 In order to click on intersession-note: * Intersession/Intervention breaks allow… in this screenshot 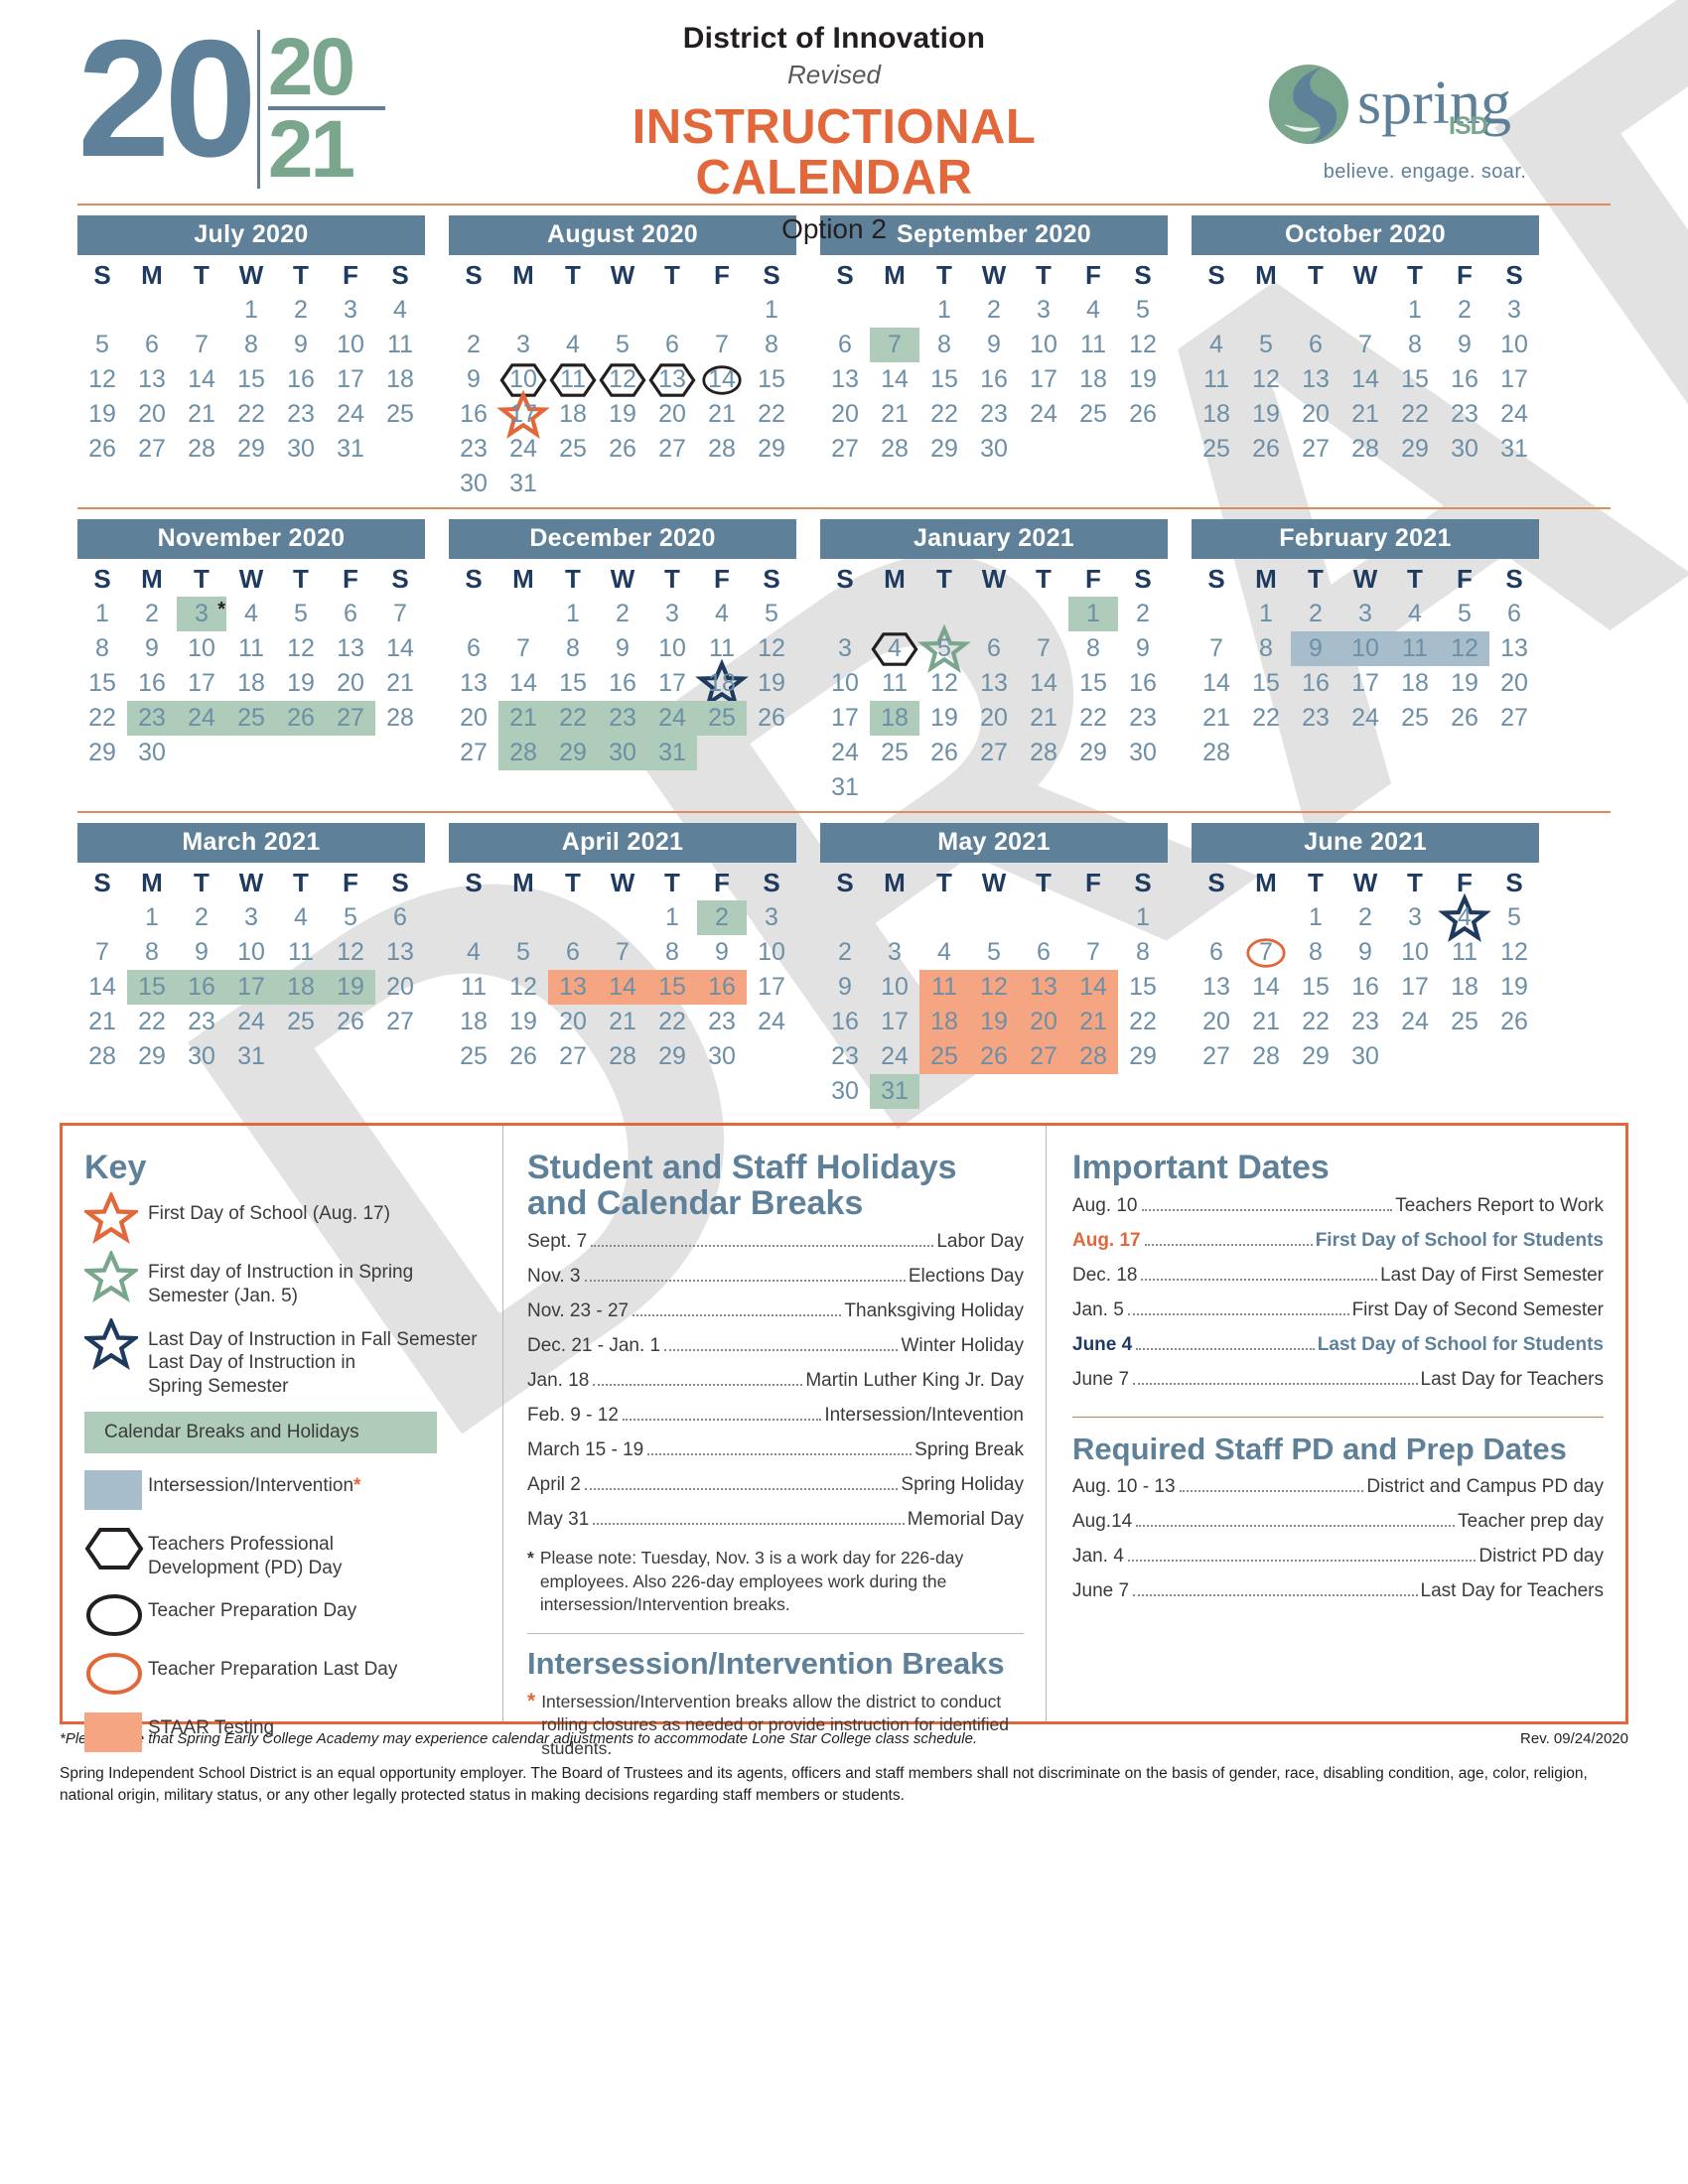, I will do `click(775, 1726)`.